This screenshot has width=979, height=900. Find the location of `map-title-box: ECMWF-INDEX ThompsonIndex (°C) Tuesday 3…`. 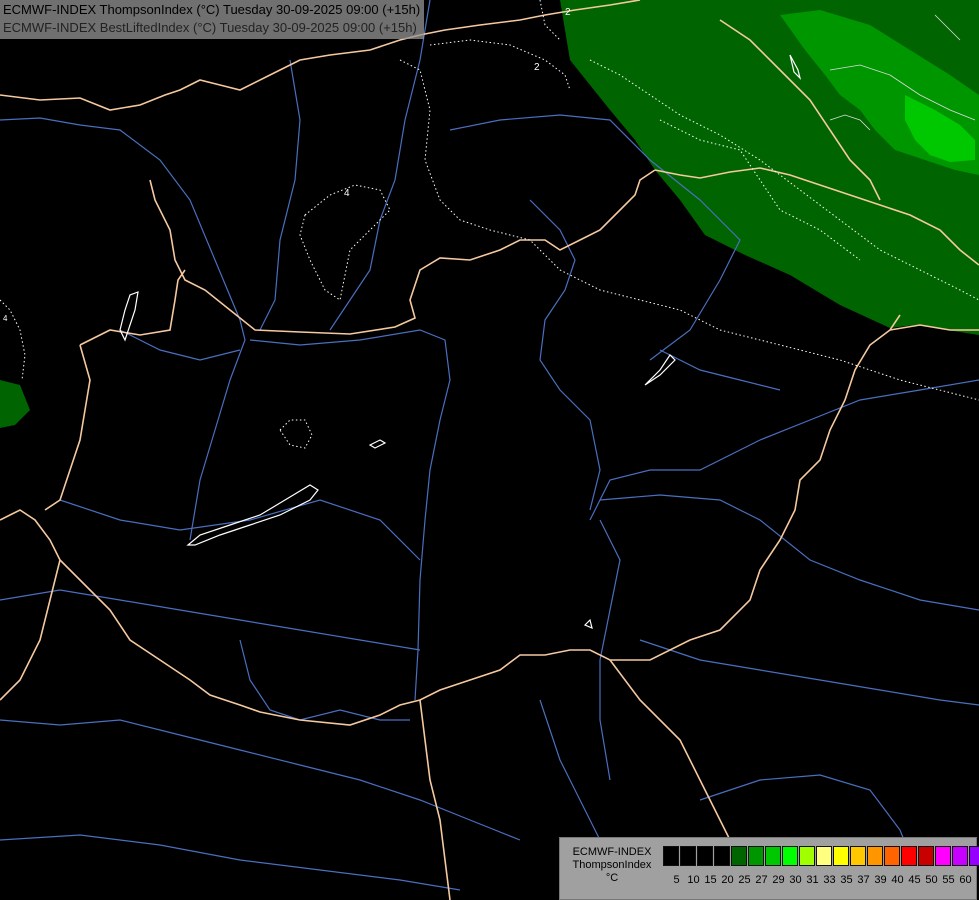

map-title-box: ECMWF-INDEX ThompsonIndex (°C) Tuesday 3… is located at coordinates (212, 19).